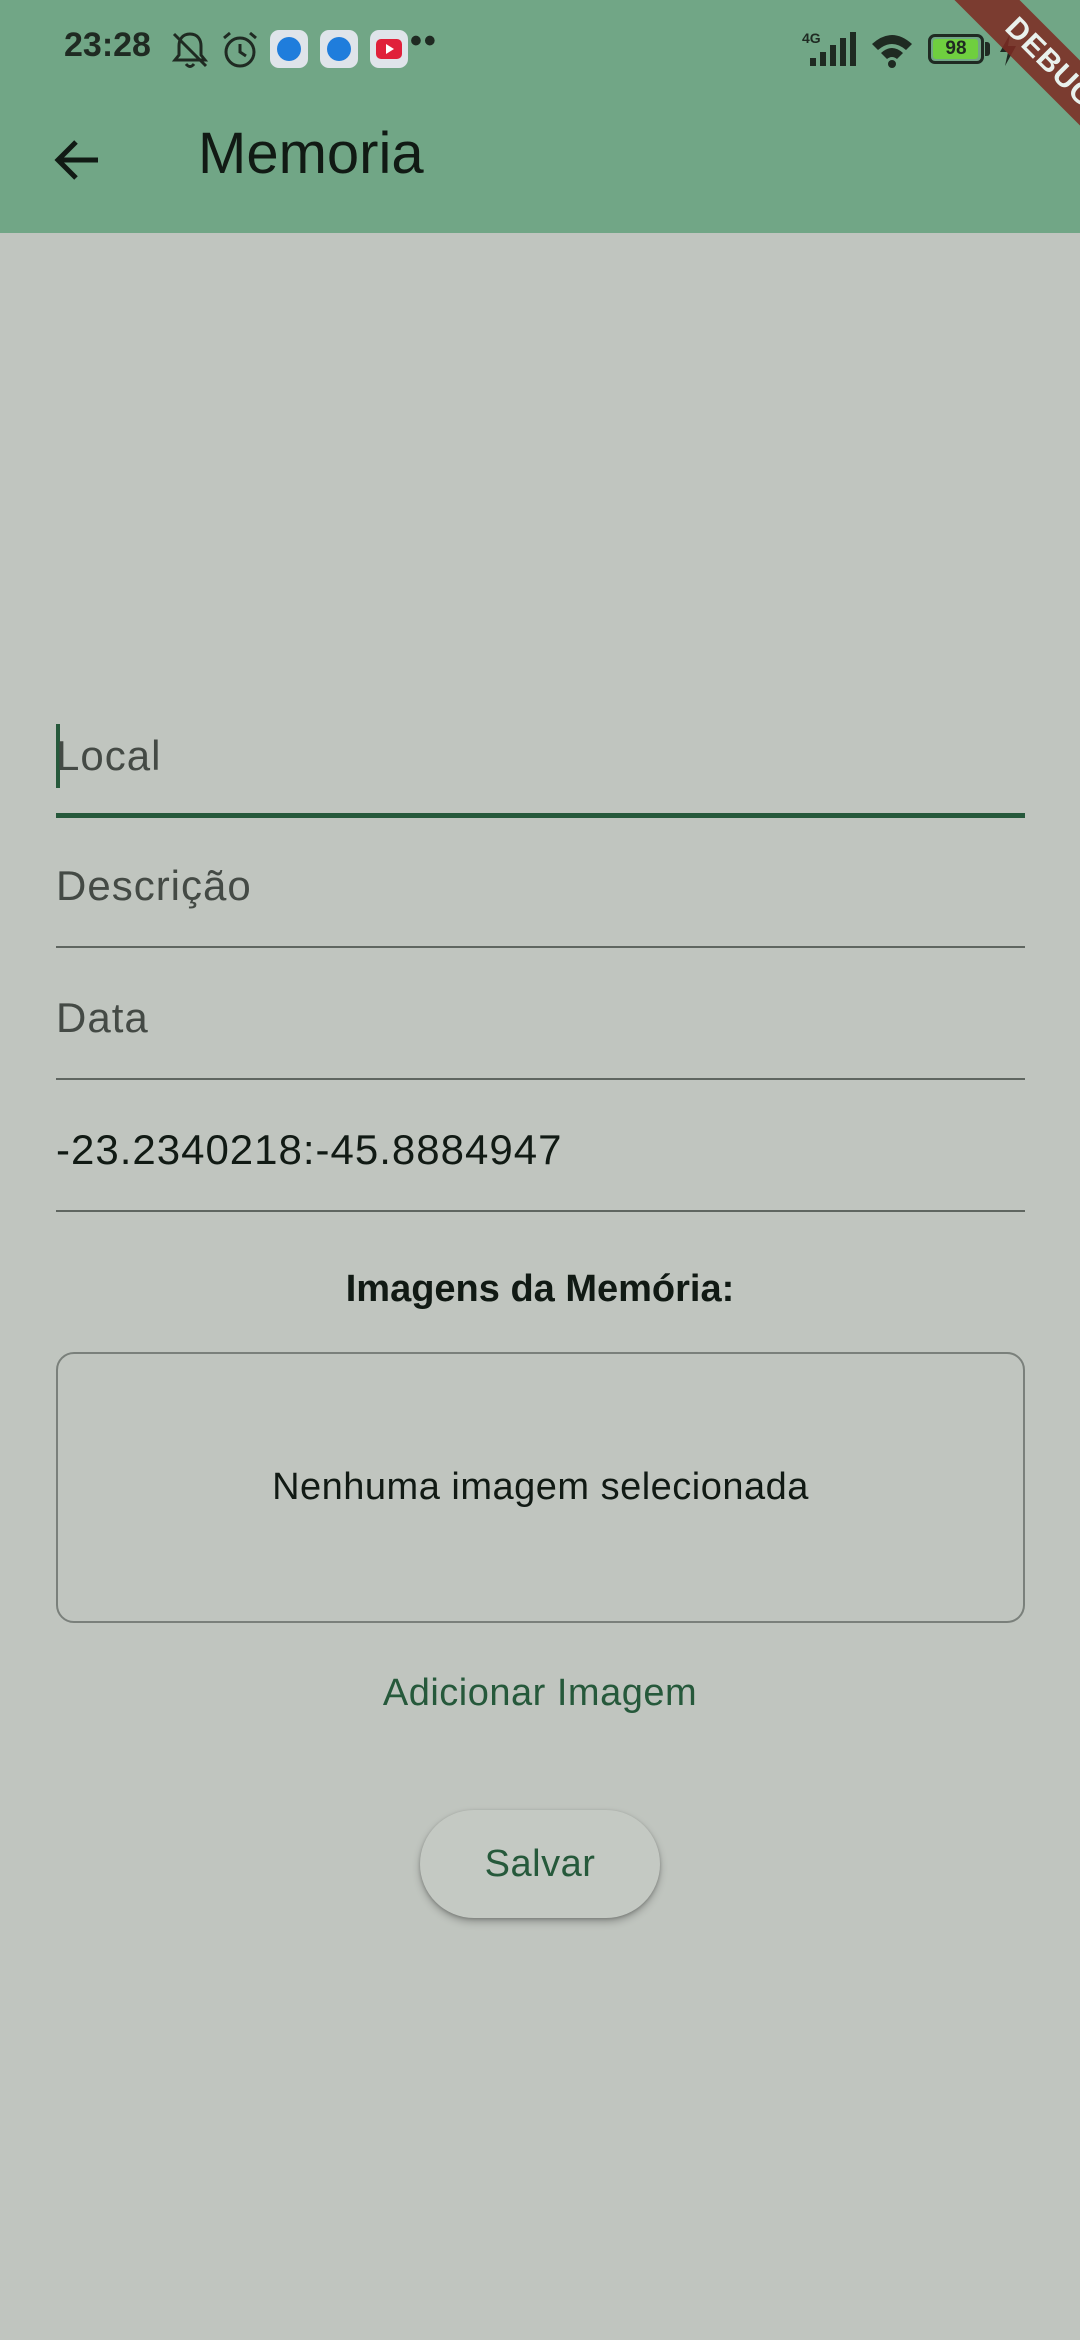 Image resolution: width=1080 pixels, height=2340 pixels. I want to click on images-section-title: Imagens da Memória:, so click(540, 1289).